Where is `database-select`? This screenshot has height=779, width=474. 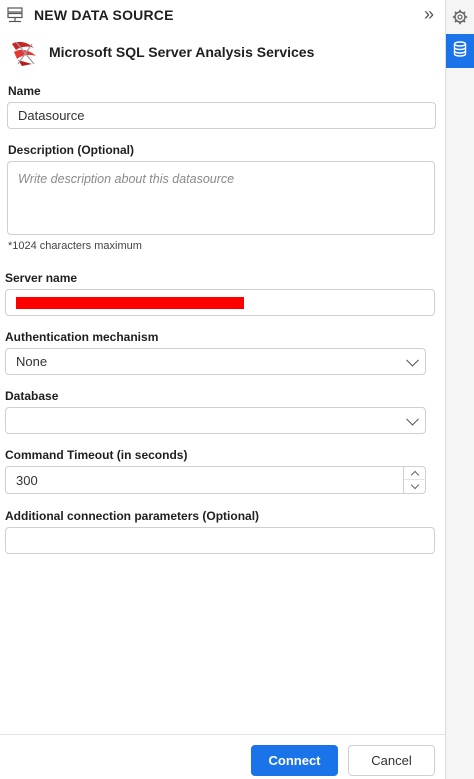 database-select is located at coordinates (215, 420).